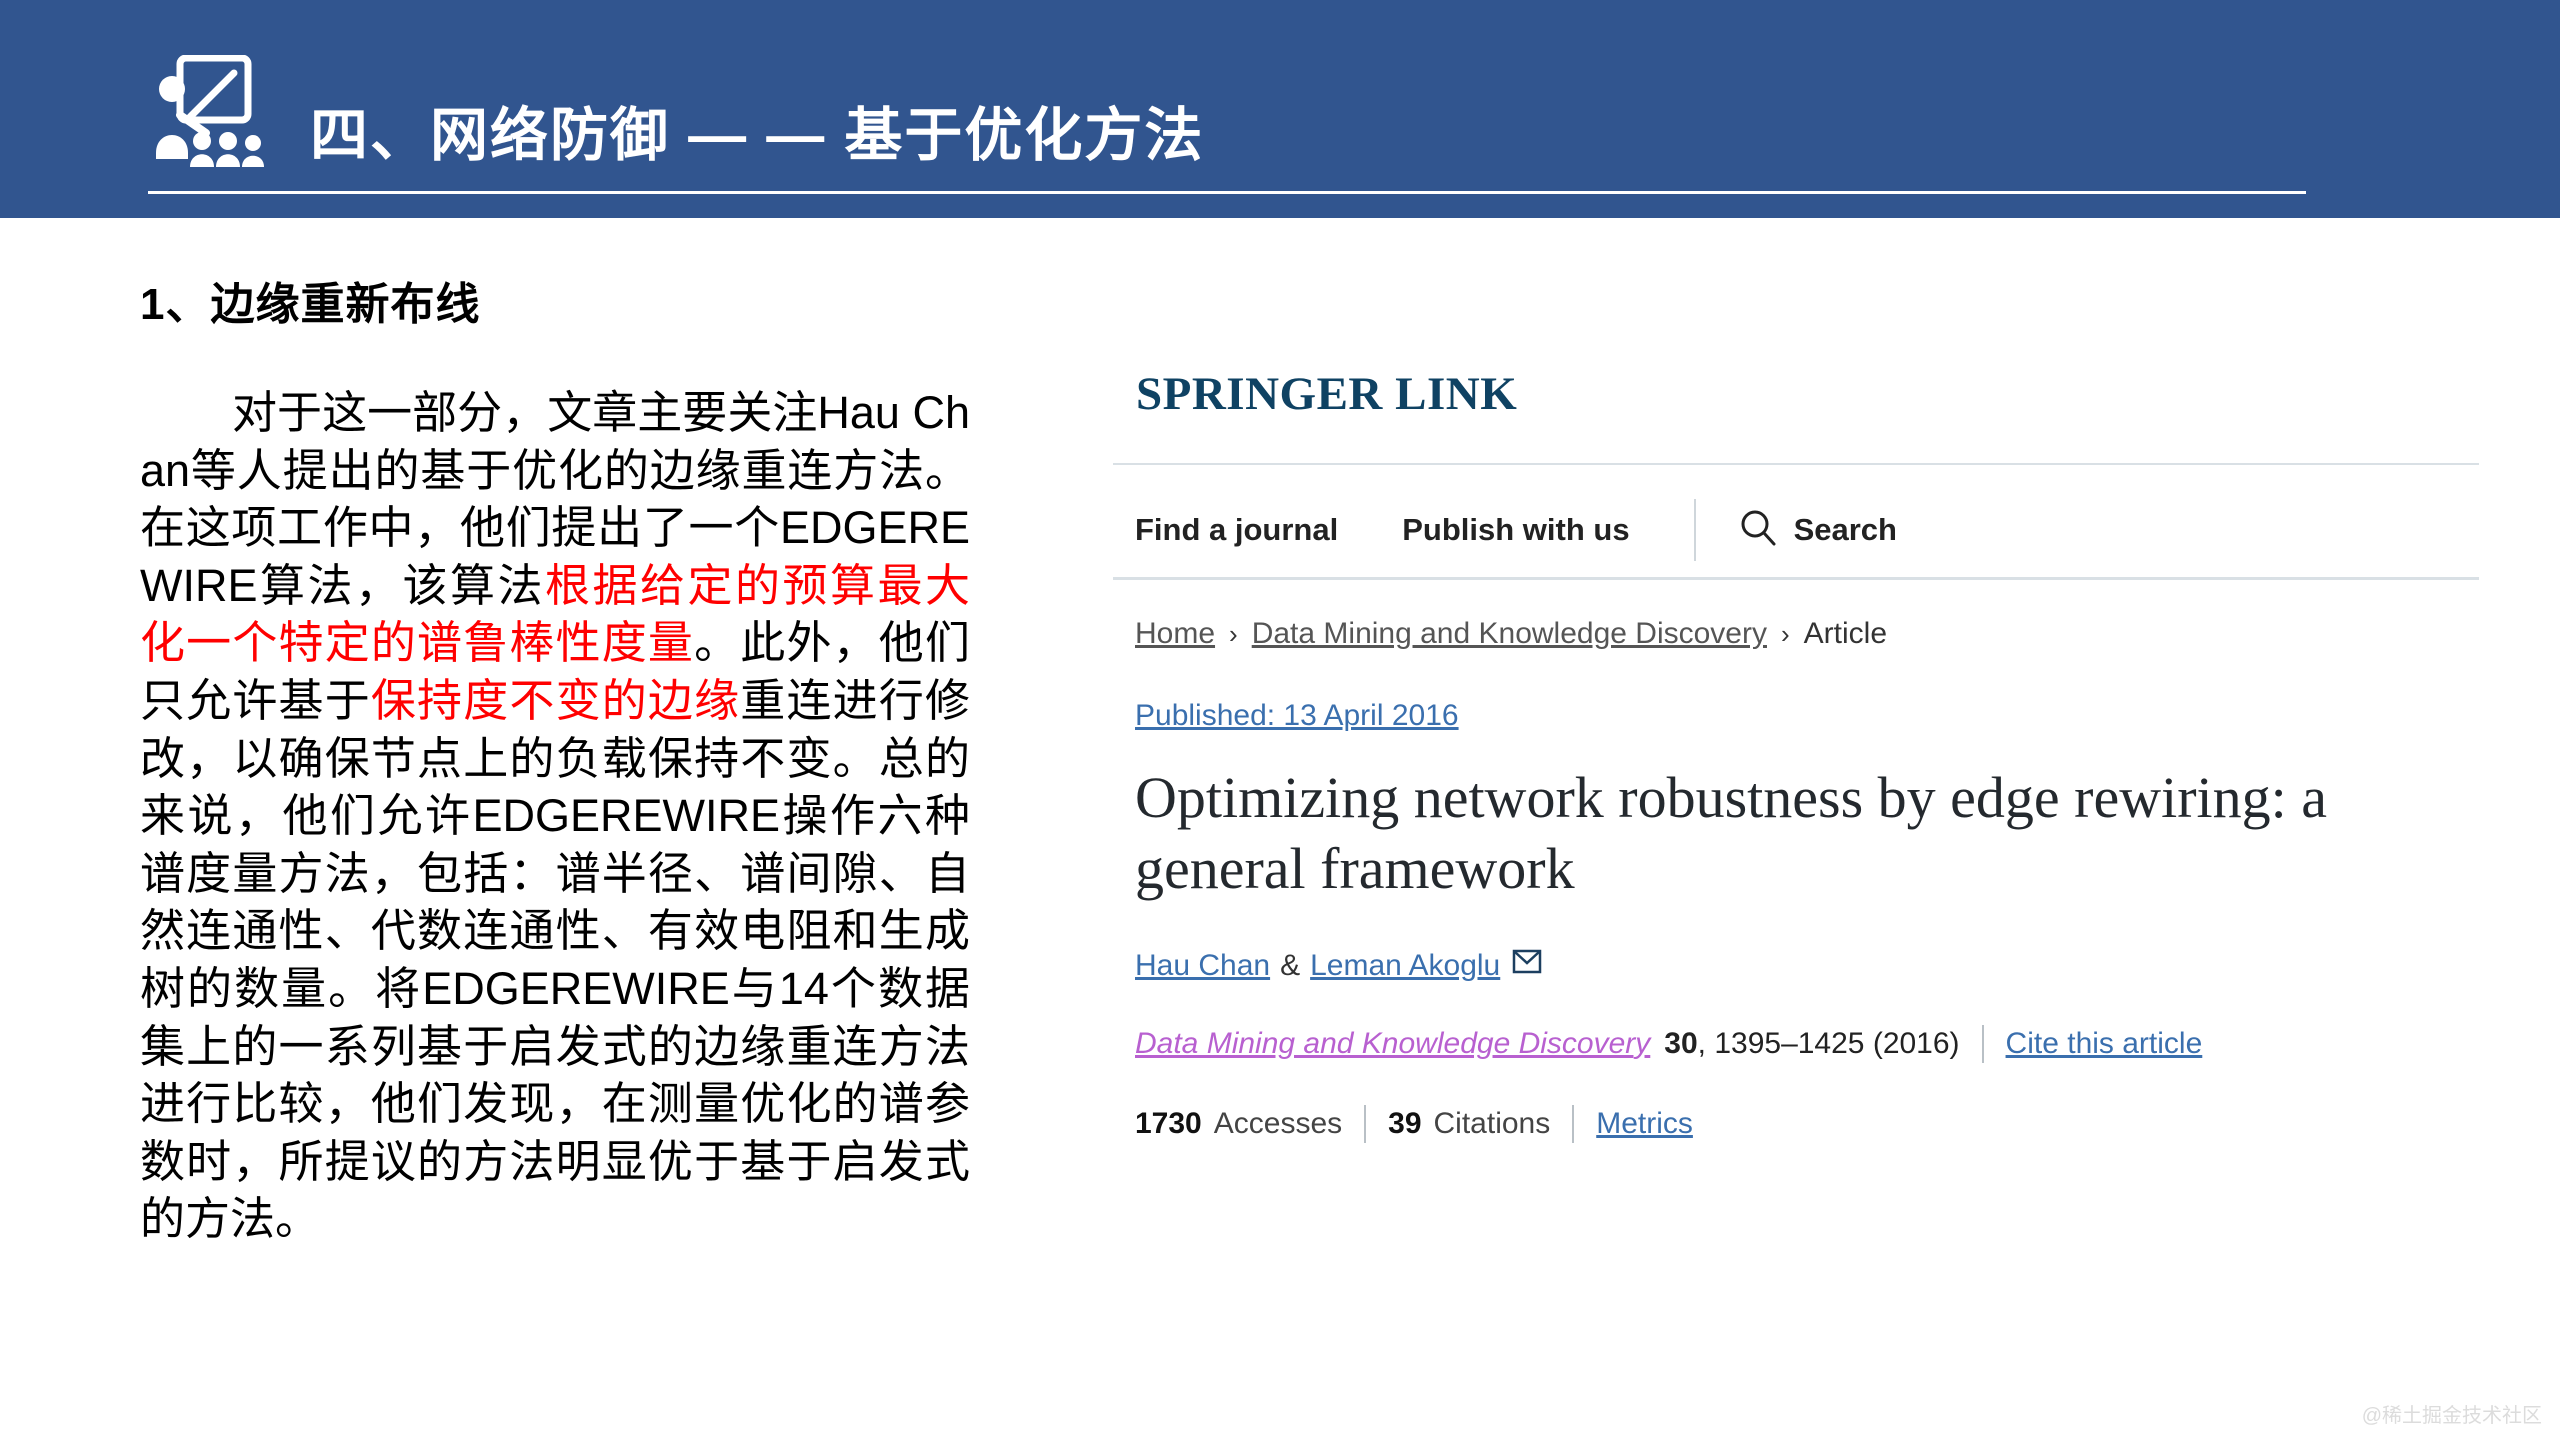  What do you see at coordinates (1278, 1123) in the screenshot?
I see `accesses-label: Accesses` at bounding box center [1278, 1123].